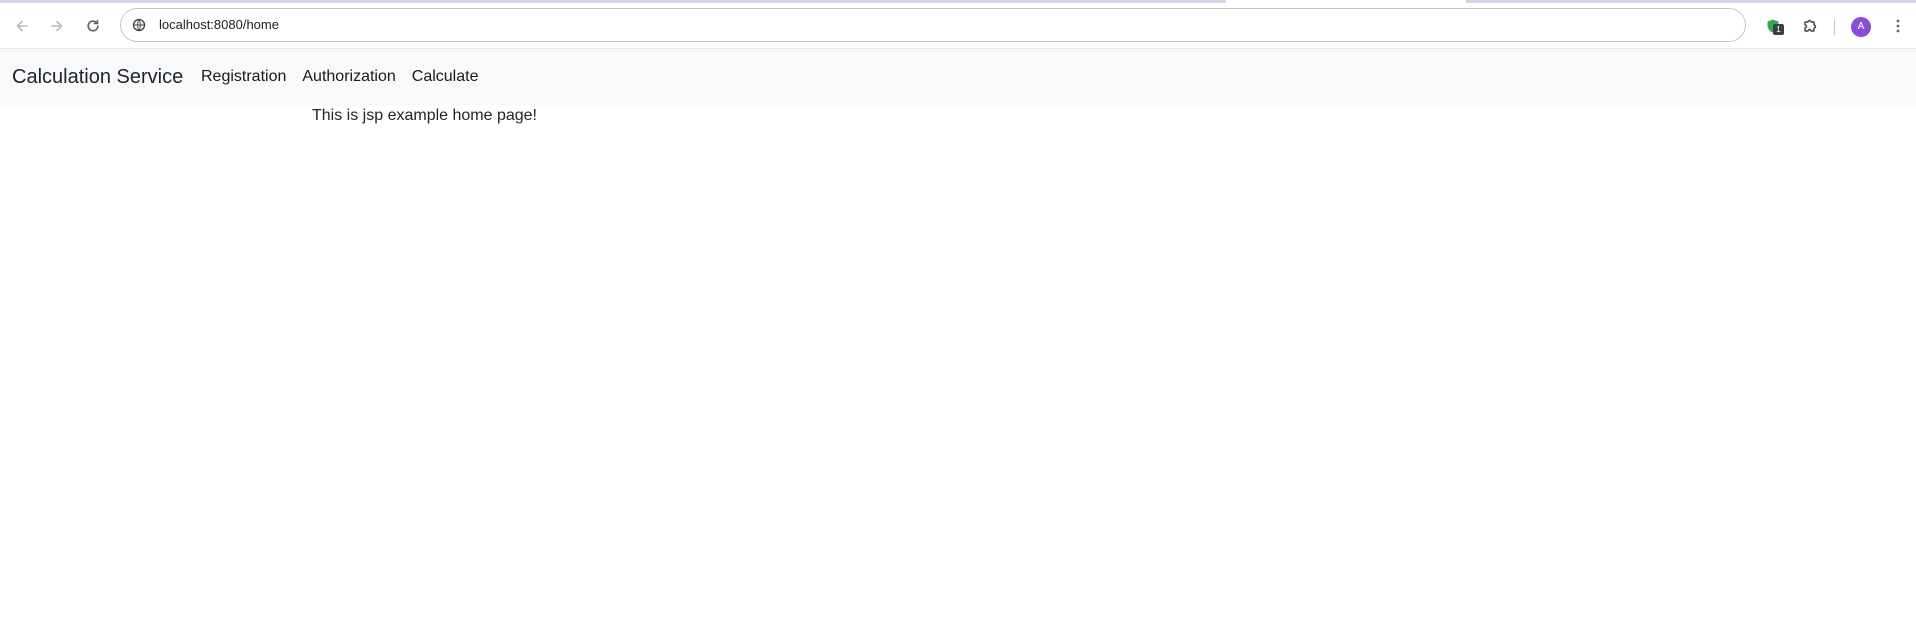 This screenshot has height=633, width=1916. Describe the element at coordinates (1861, 27) in the screenshot. I see `profile-avatar: A` at that location.